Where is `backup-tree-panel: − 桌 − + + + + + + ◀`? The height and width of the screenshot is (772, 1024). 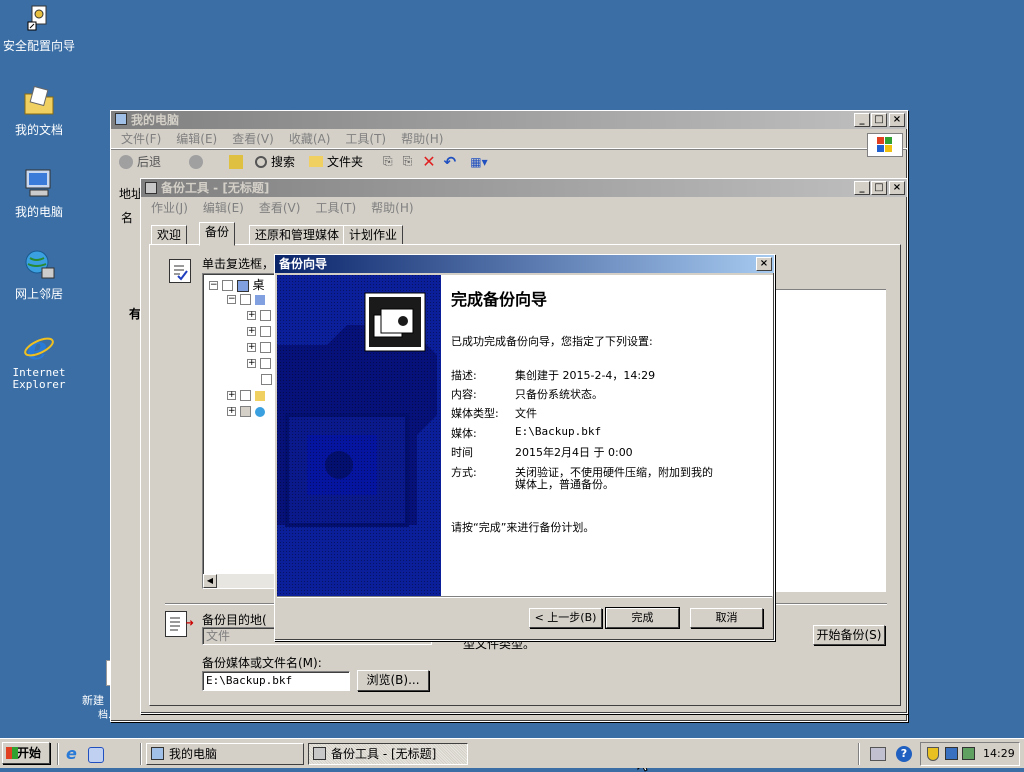
backup-tree-panel: − 桌 − + + + + + + ◀ is located at coordinates (242, 431).